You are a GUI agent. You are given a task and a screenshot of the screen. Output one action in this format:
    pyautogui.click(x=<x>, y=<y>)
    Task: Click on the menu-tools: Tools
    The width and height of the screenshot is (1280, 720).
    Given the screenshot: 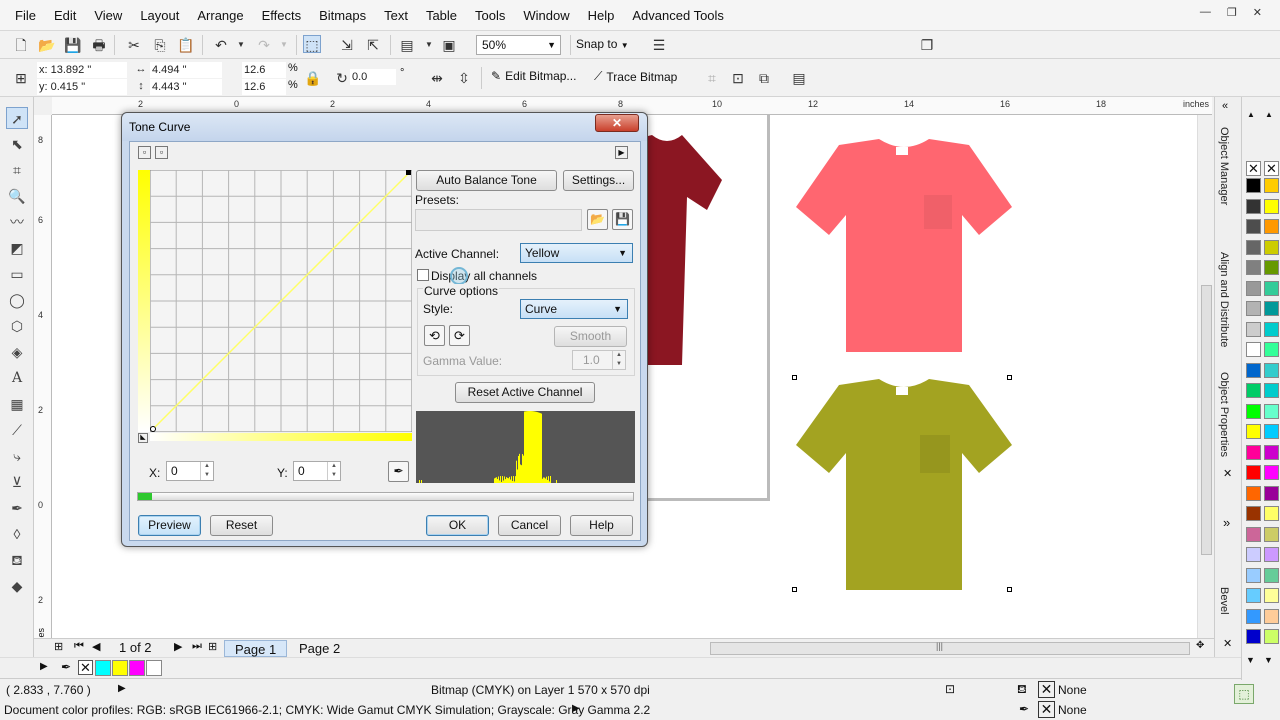 What is the action you would take?
    pyautogui.click(x=490, y=15)
    